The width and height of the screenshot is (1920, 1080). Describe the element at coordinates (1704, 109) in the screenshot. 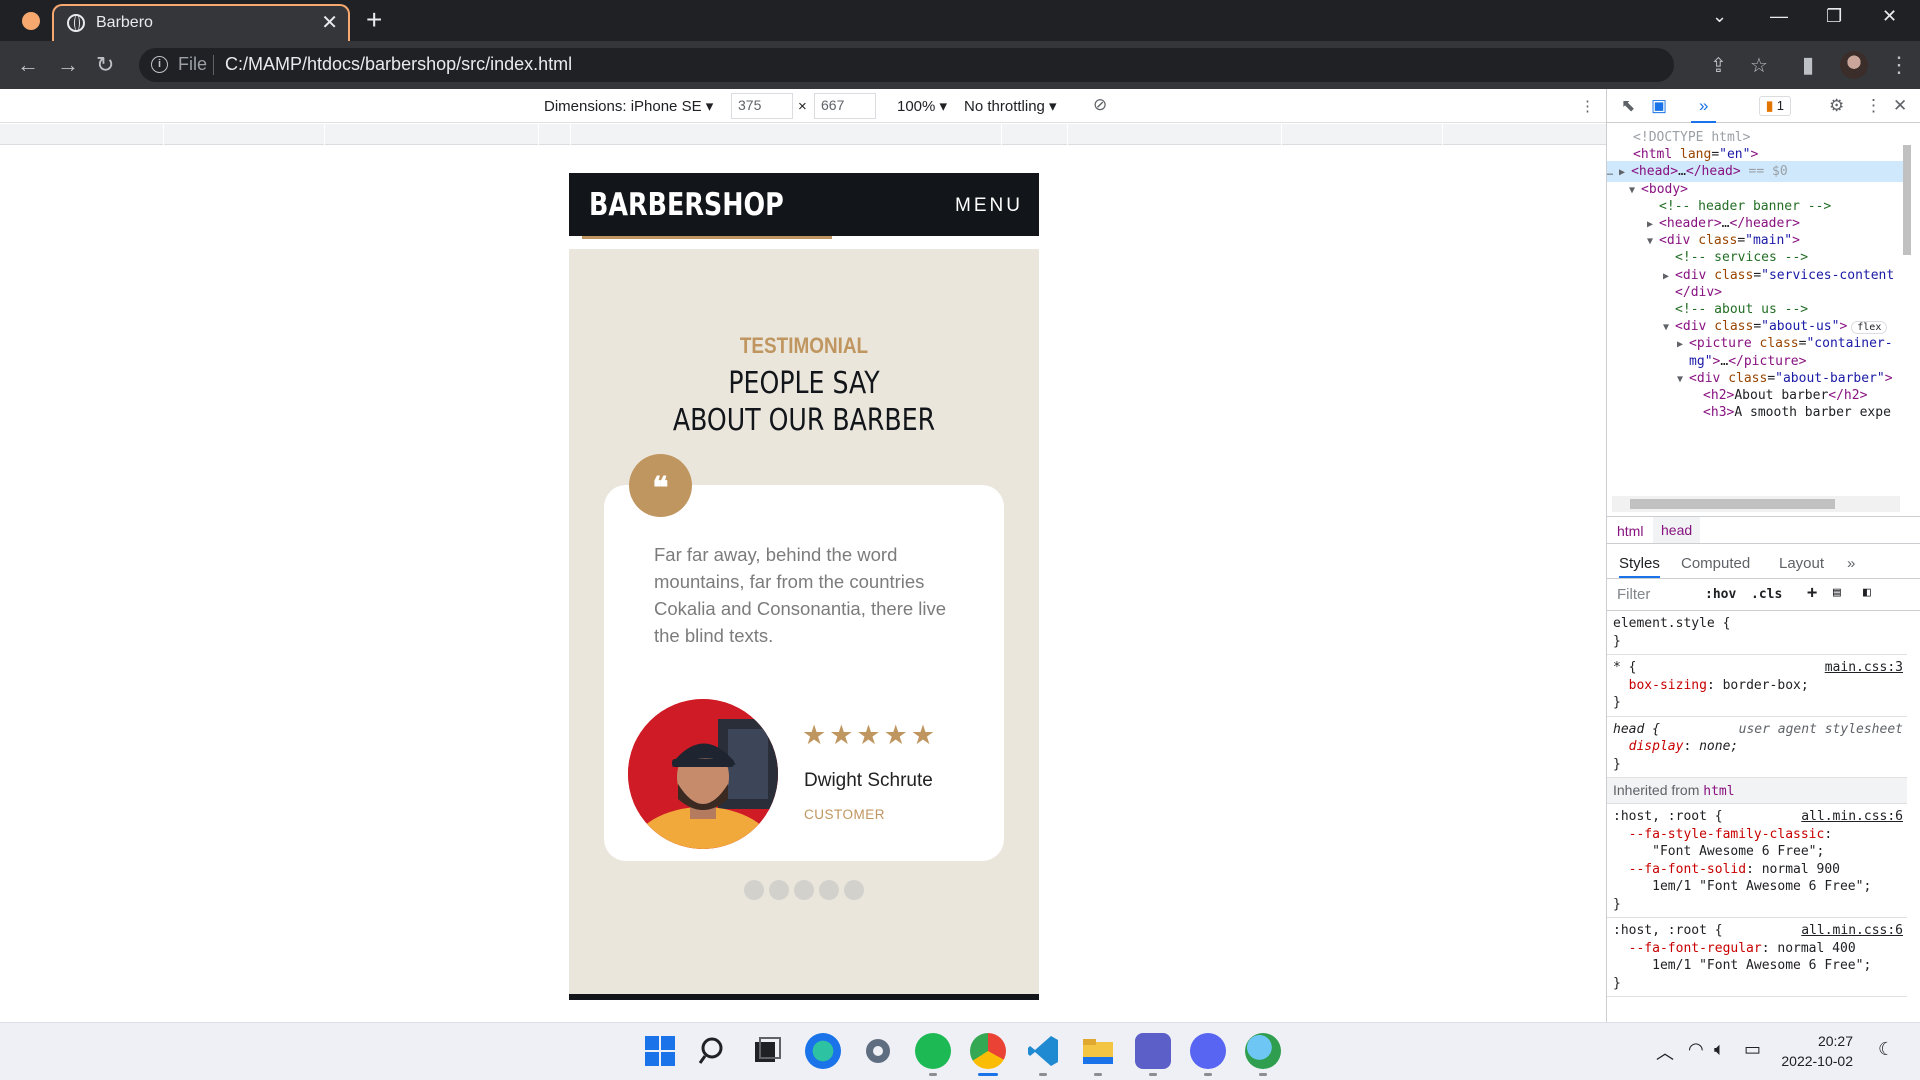

I see `more-panels-icon: »` at that location.